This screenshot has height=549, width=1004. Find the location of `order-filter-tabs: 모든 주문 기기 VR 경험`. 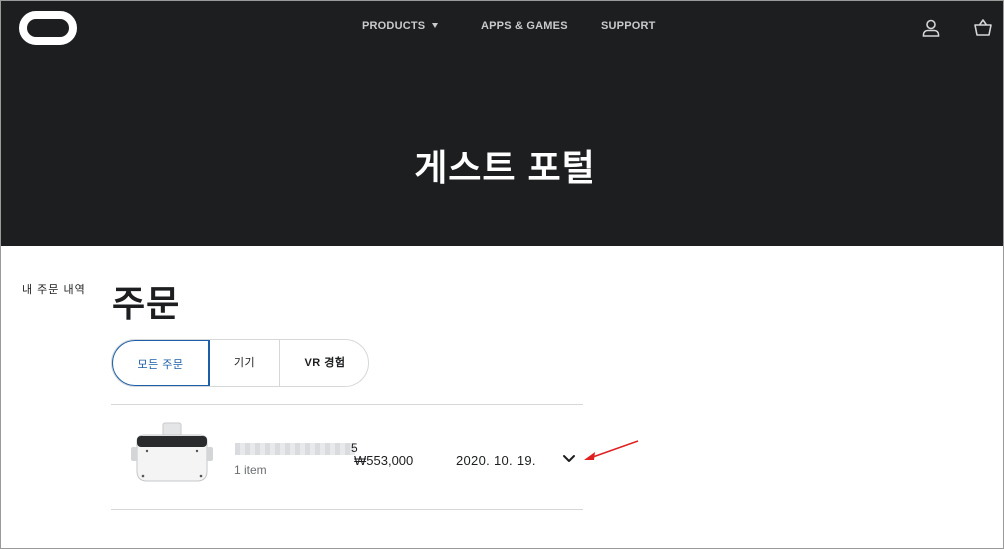

order-filter-tabs: 모든 주문 기기 VR 경험 is located at coordinates (240, 363).